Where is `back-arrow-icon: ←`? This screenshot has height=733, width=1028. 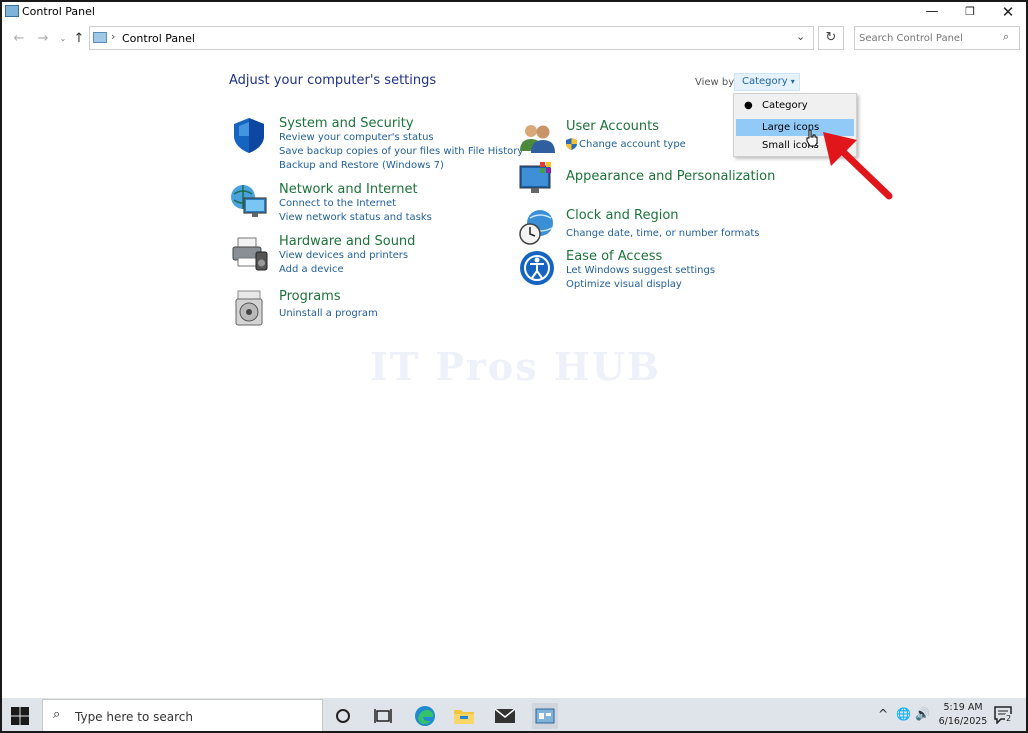 back-arrow-icon: ← is located at coordinates (19, 39).